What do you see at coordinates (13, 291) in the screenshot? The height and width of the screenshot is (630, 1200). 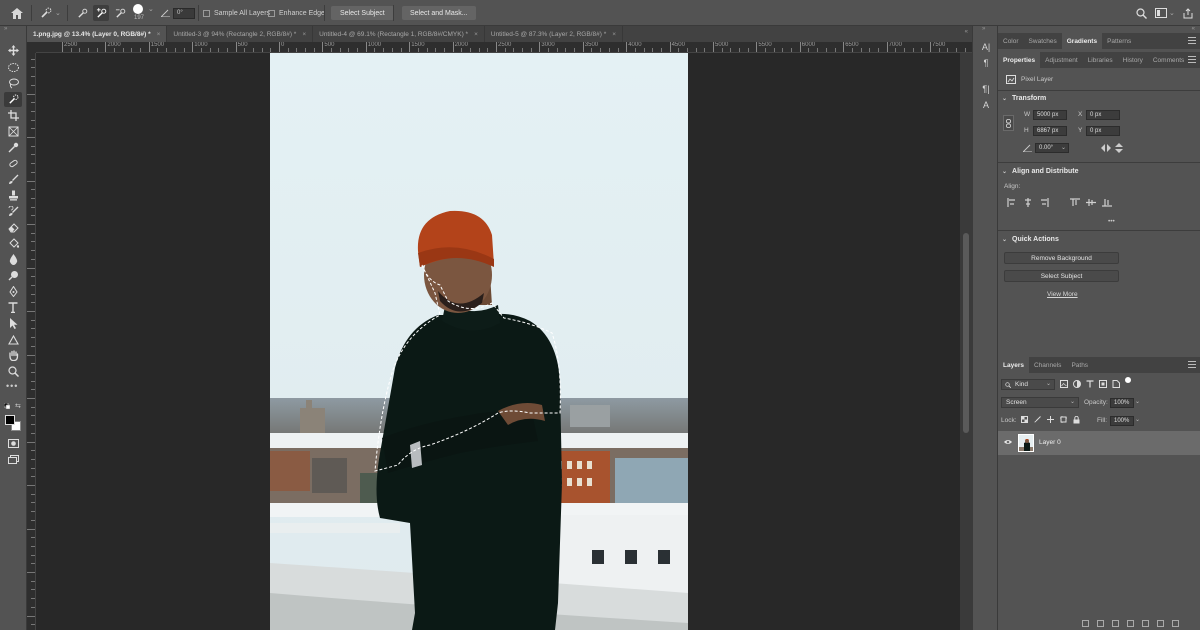 I see `pen-tool` at bounding box center [13, 291].